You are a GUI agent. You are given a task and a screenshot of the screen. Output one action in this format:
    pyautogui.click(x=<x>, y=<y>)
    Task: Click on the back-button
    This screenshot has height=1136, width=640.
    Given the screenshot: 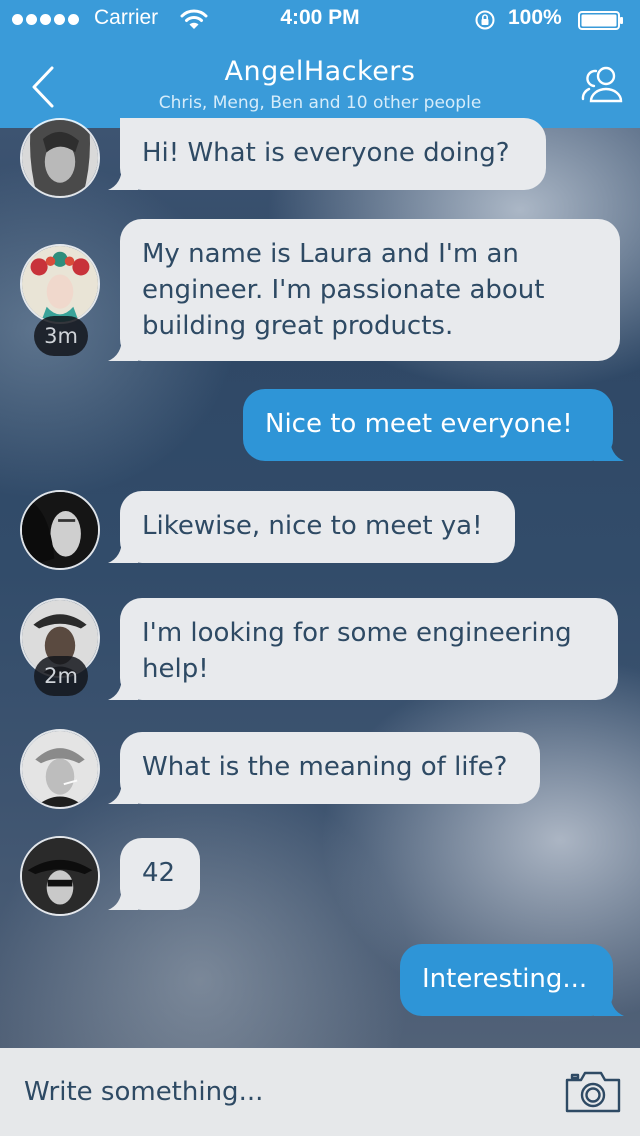 What is the action you would take?
    pyautogui.click(x=45, y=87)
    